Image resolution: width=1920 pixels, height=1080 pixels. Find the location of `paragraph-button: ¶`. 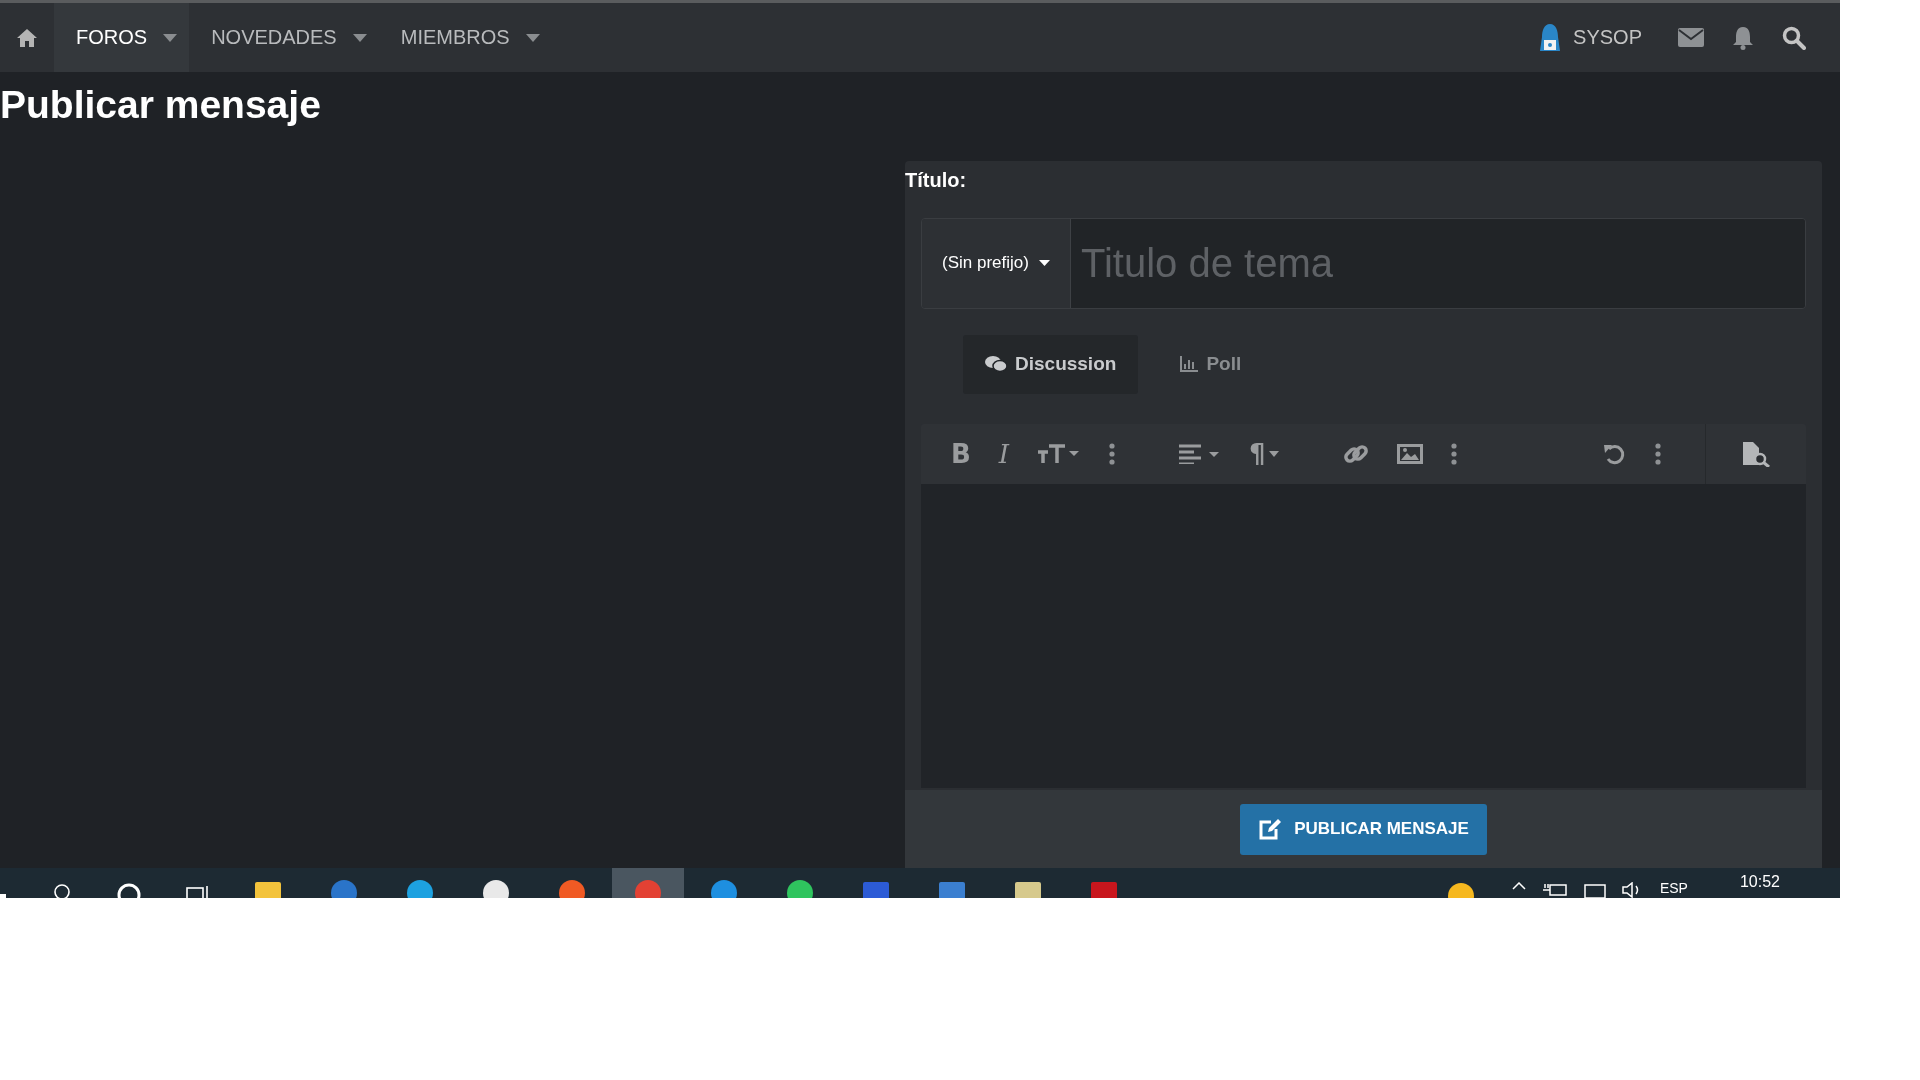

paragraph-button: ¶ is located at coordinates (1264, 453).